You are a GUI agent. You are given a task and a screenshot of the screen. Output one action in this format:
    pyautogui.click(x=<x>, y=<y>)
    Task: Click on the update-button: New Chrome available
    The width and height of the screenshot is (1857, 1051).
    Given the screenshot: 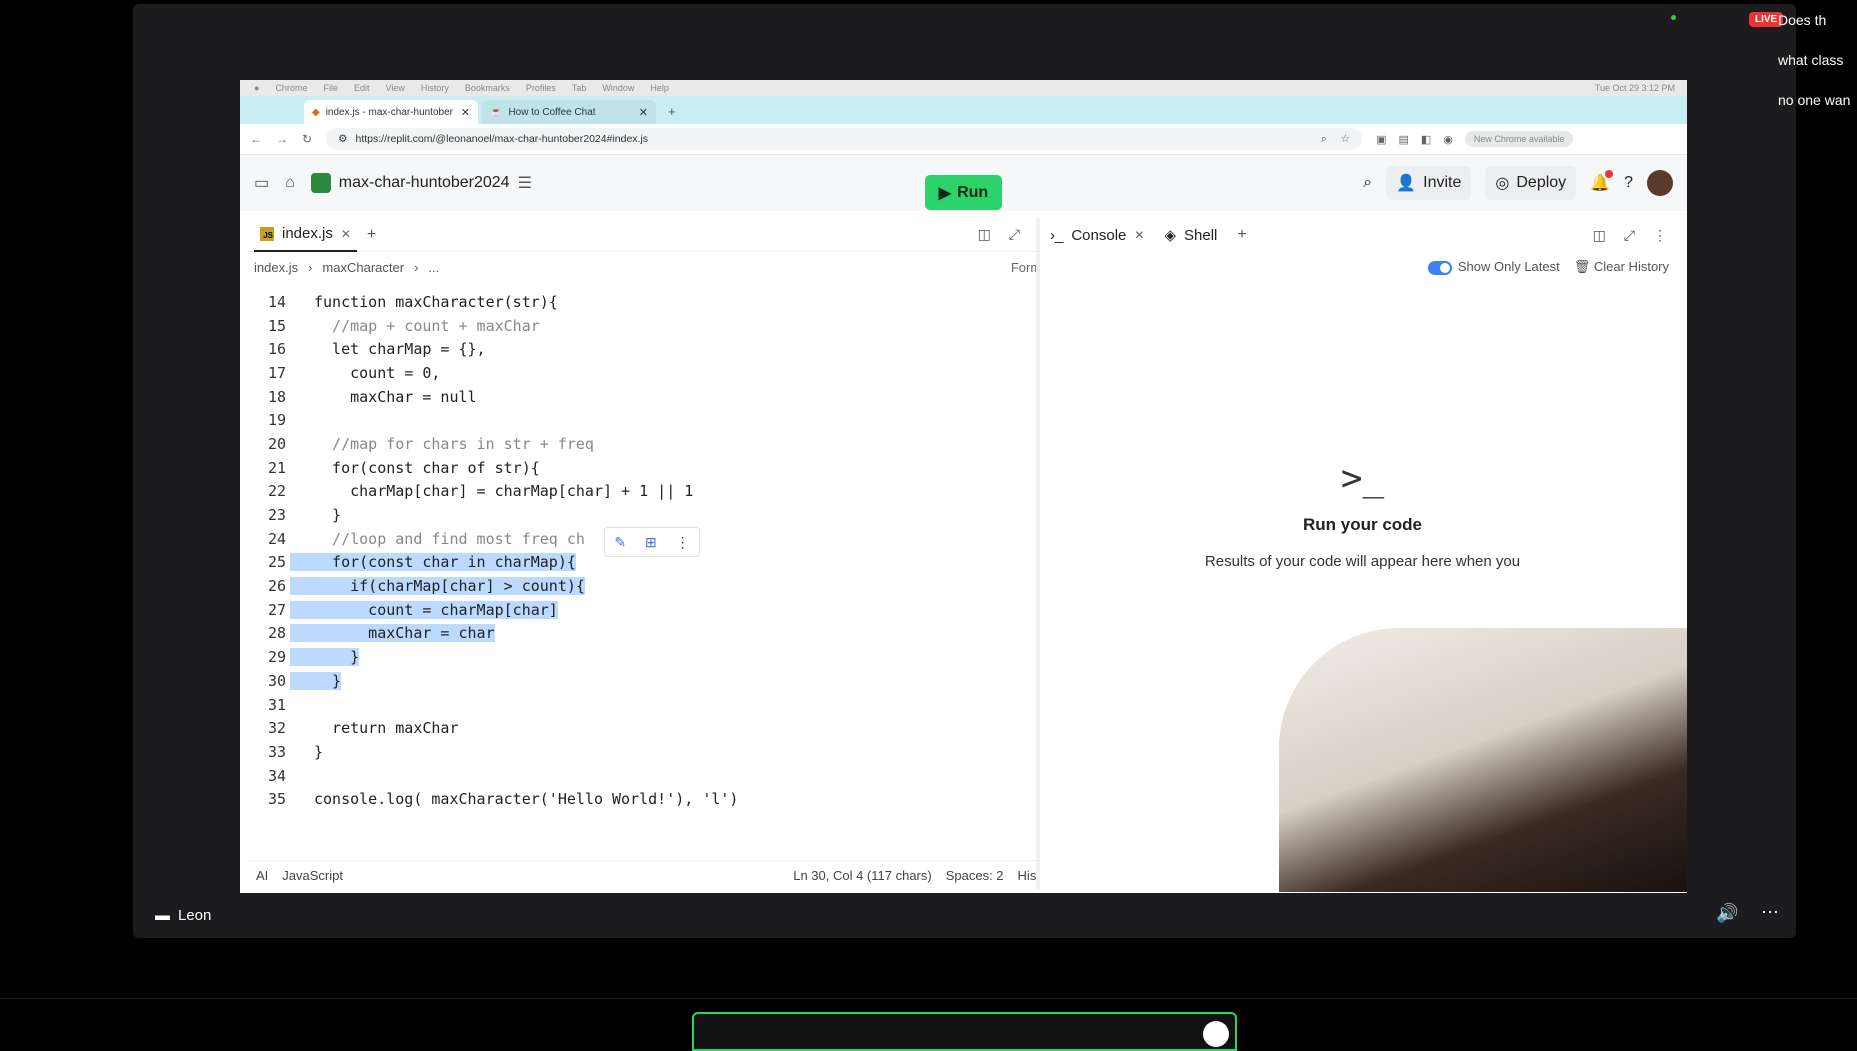 What is the action you would take?
    pyautogui.click(x=1519, y=139)
    